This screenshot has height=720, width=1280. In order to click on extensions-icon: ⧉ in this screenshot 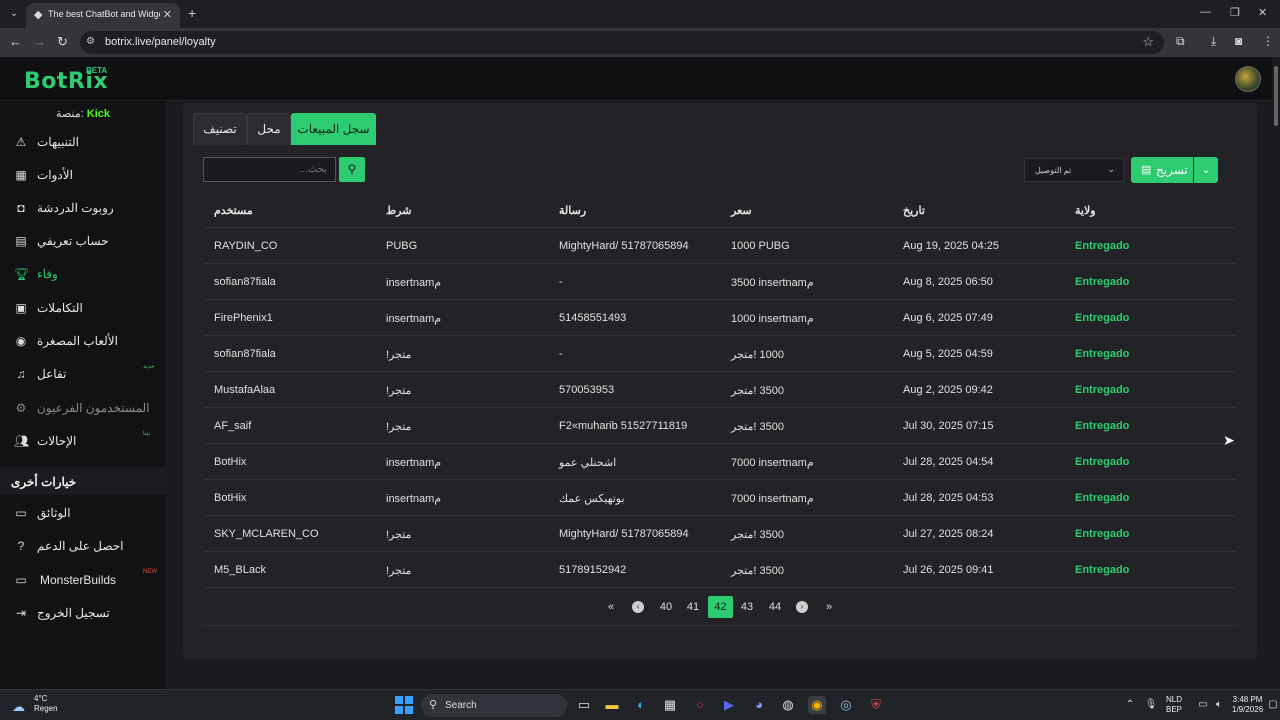, I will do `click(1180, 41)`.